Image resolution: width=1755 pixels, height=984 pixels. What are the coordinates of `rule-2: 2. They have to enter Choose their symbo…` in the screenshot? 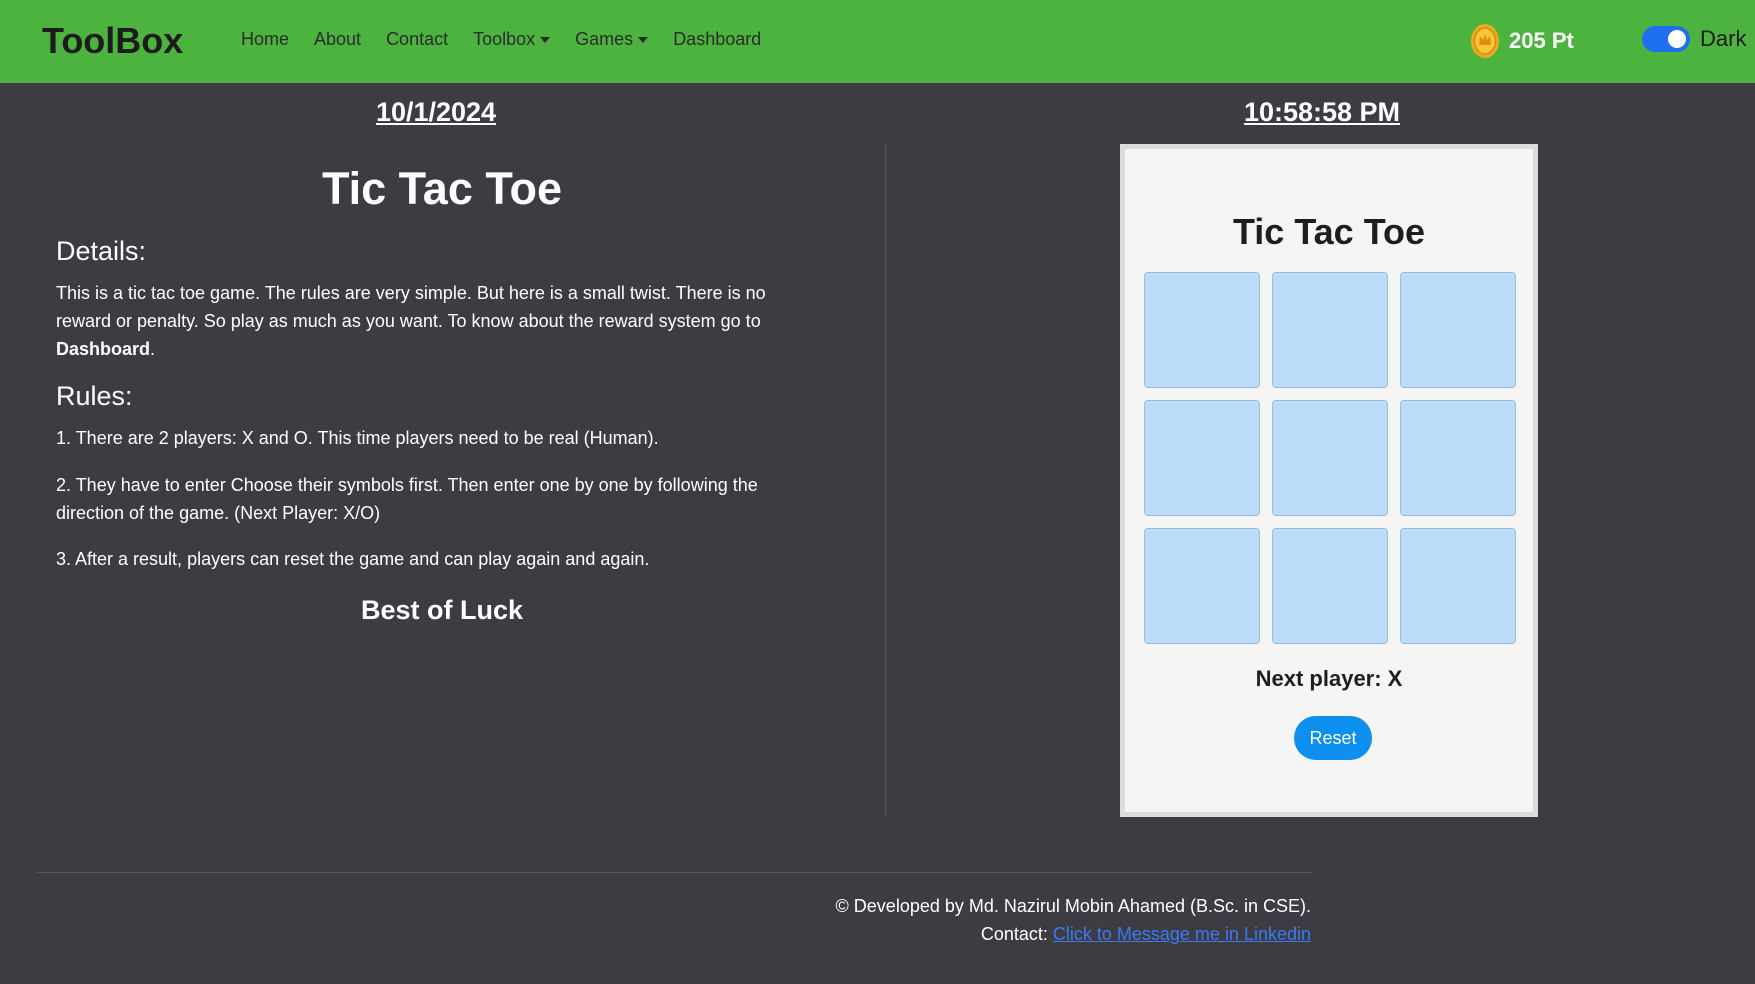 It's located at (407, 499).